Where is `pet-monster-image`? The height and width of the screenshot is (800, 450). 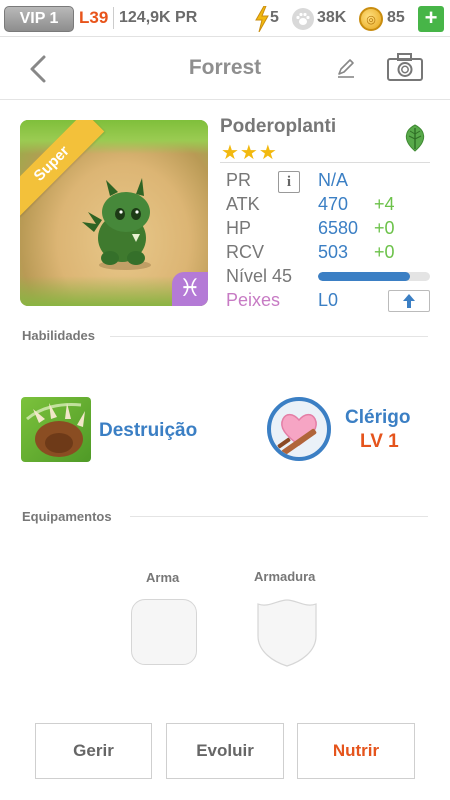
pet-monster-image is located at coordinates (116, 224).